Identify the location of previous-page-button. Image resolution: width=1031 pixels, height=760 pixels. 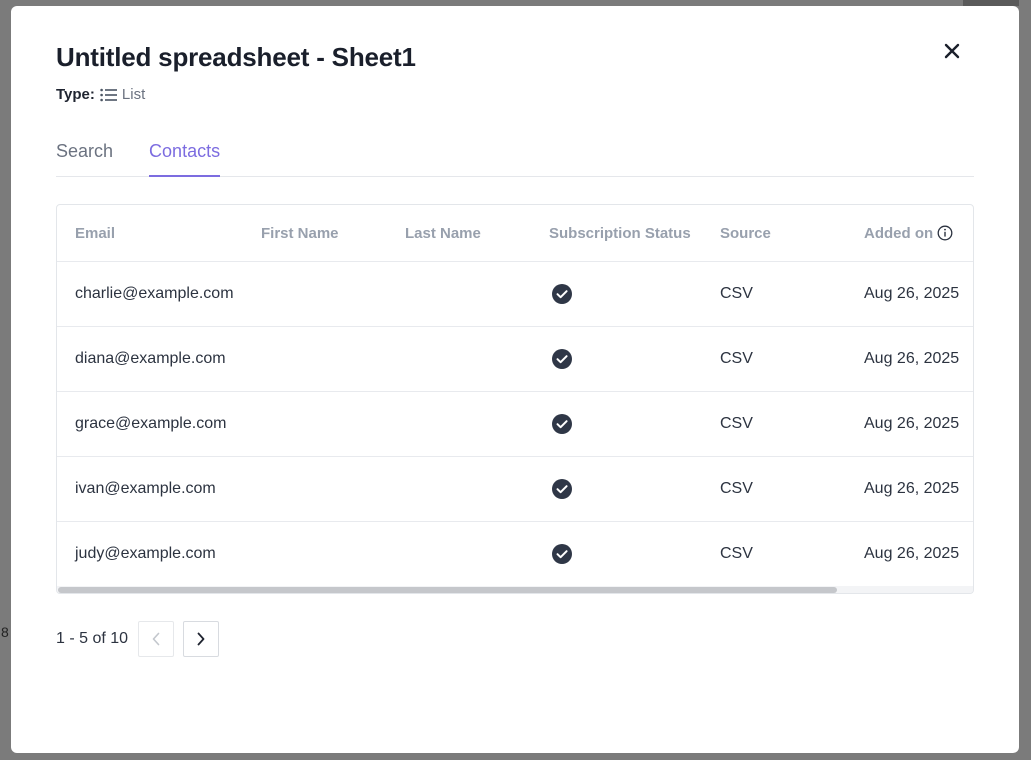
(156, 639).